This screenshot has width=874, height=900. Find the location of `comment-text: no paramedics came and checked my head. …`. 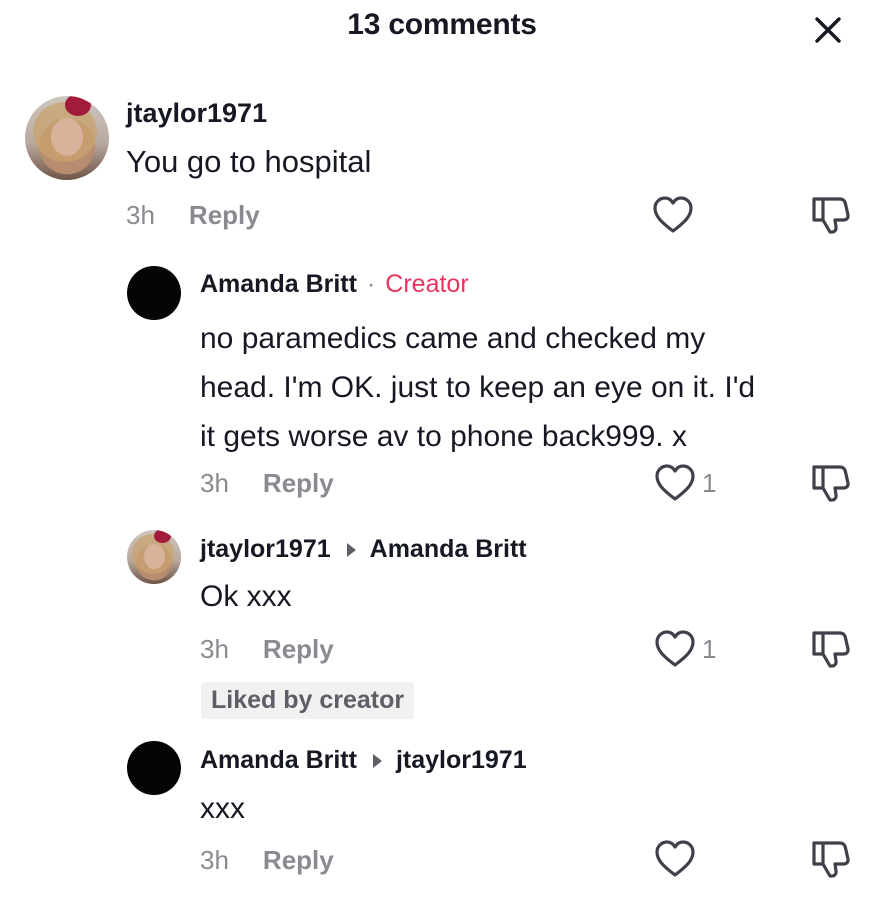

comment-text: no paramedics came and checked my head. … is located at coordinates (477, 387).